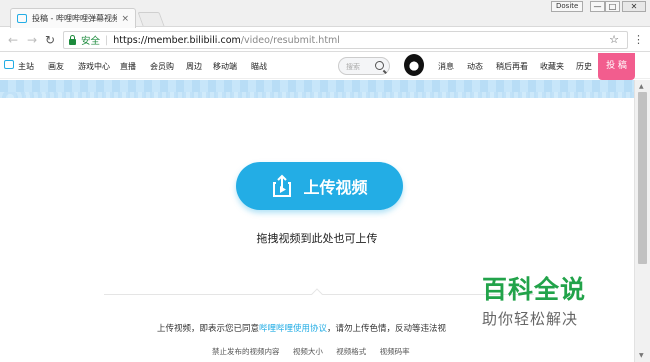 Image resolution: width=650 pixels, height=362 pixels. Describe the element at coordinates (638, 39) in the screenshot. I see `browser-menu-icon: ⋮` at that location.